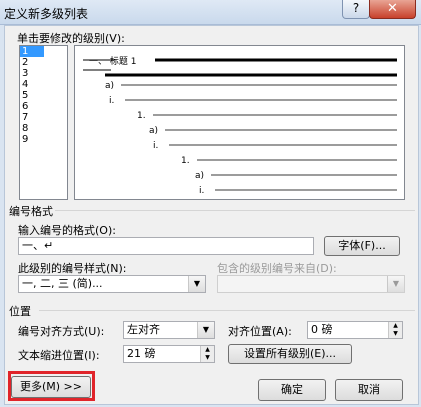  Describe the element at coordinates (43, 73) in the screenshot. I see `level-item: 3` at that location.